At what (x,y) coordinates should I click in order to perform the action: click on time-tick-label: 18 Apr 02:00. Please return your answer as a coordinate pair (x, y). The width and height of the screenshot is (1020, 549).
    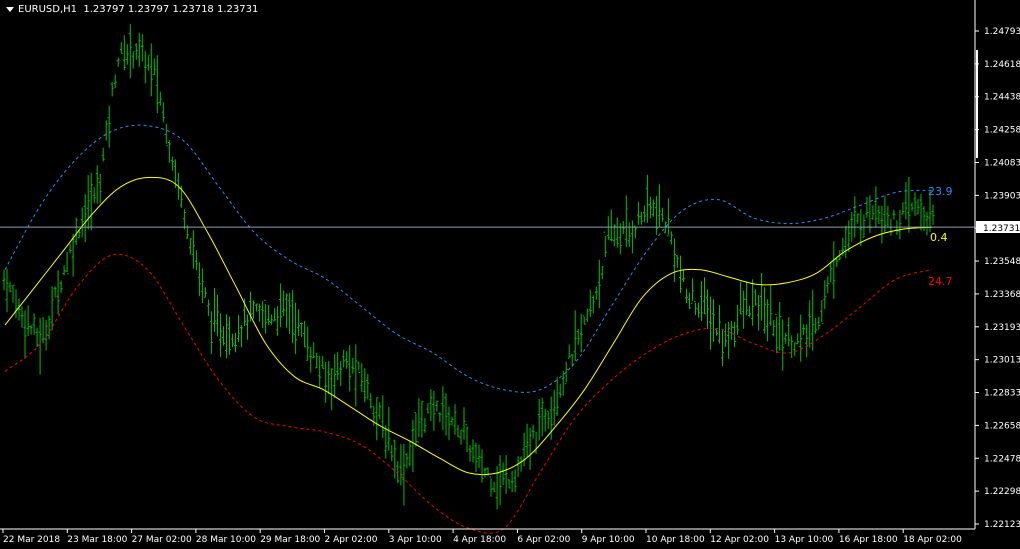
    Looking at the image, I should click on (932, 540).